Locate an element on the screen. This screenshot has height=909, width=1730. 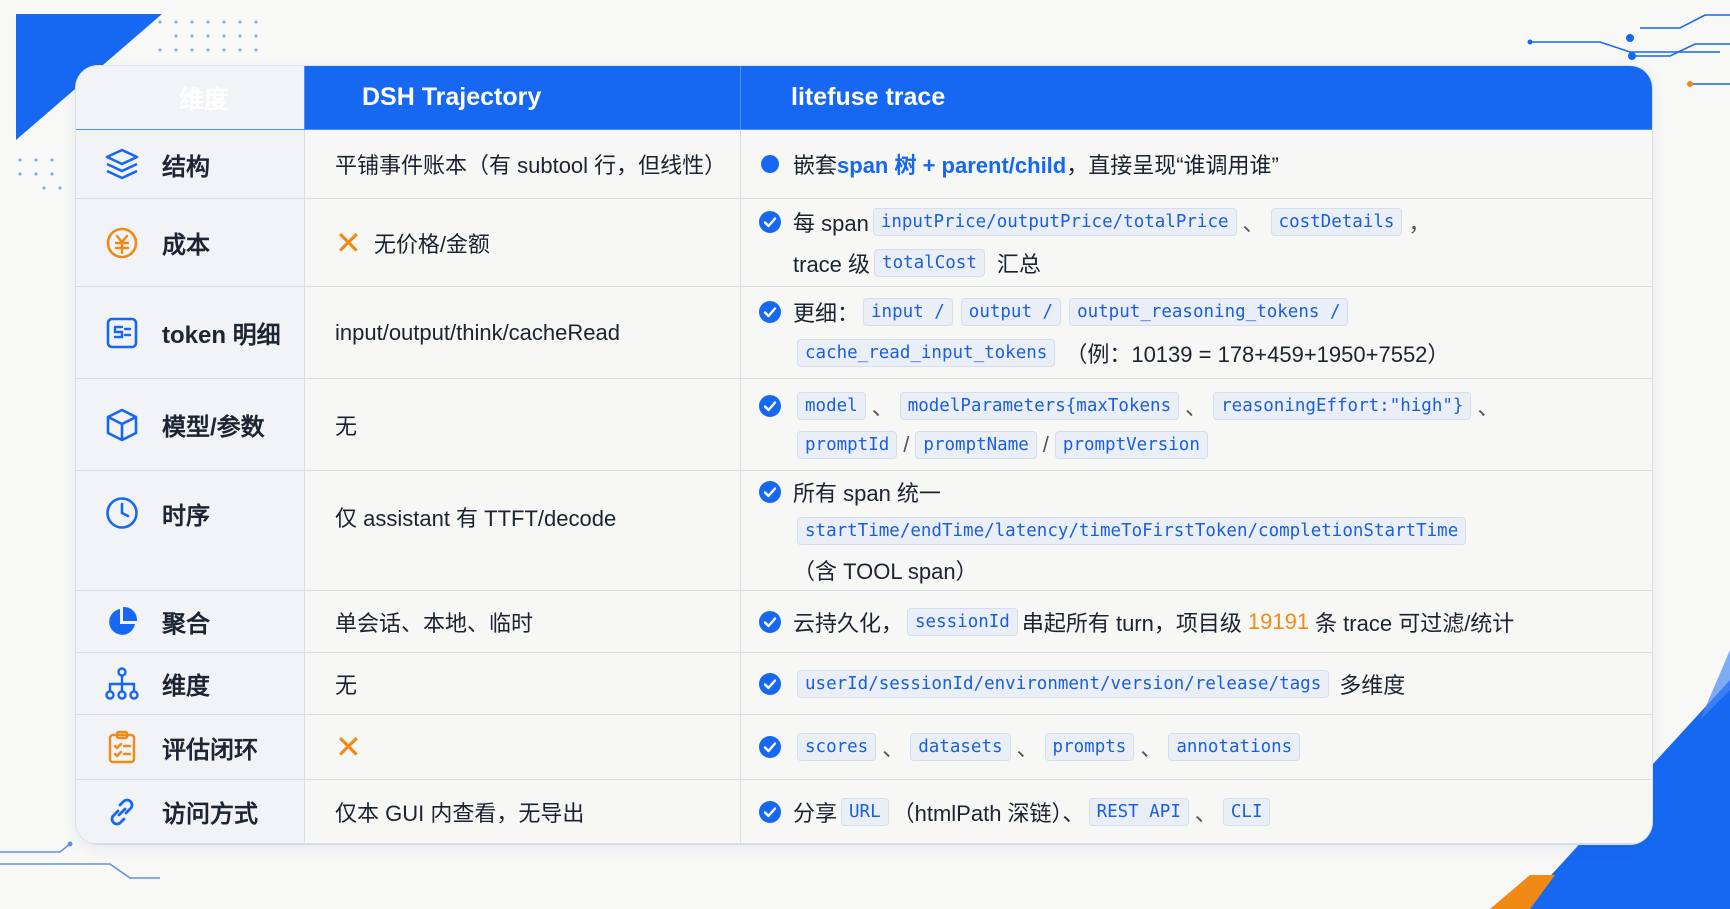
code-chip: promptId is located at coordinates (847, 445).